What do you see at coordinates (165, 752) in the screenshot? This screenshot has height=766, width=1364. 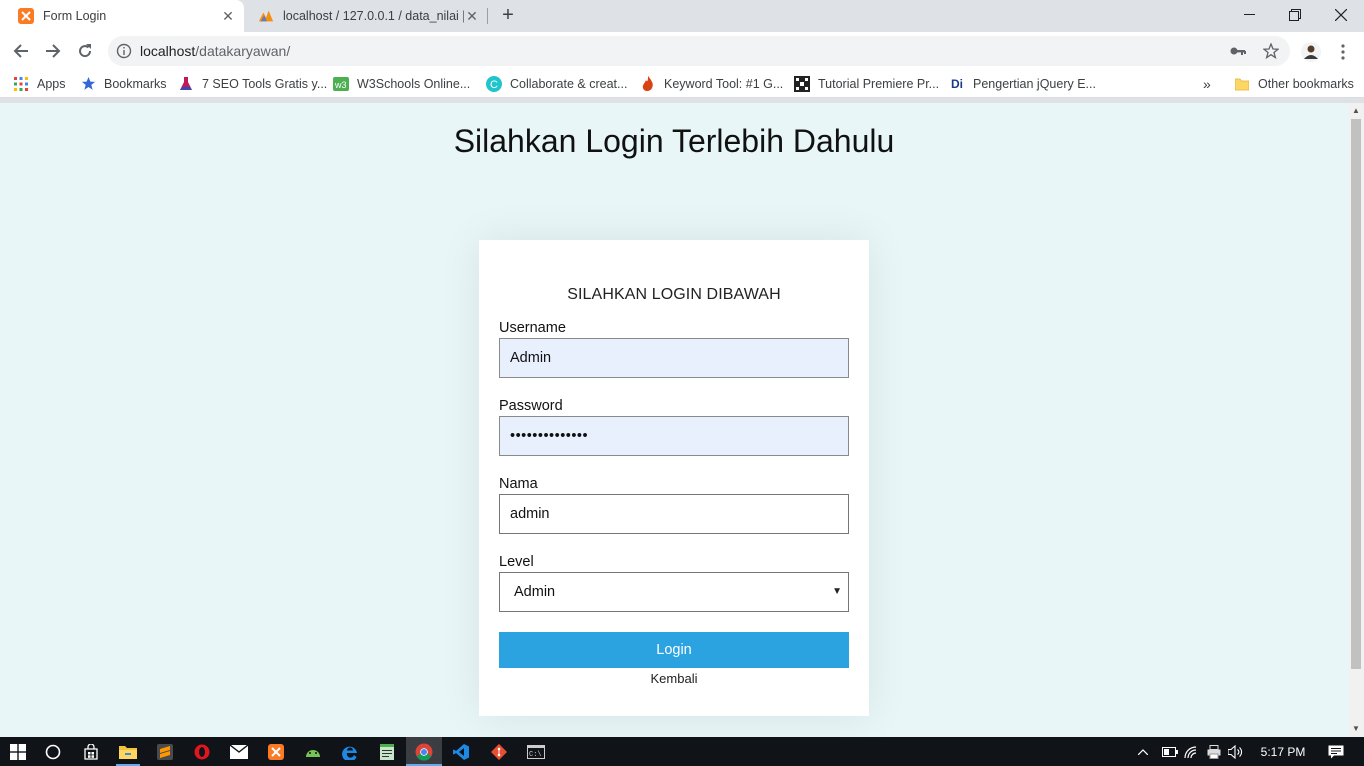 I see `sublime-icon` at bounding box center [165, 752].